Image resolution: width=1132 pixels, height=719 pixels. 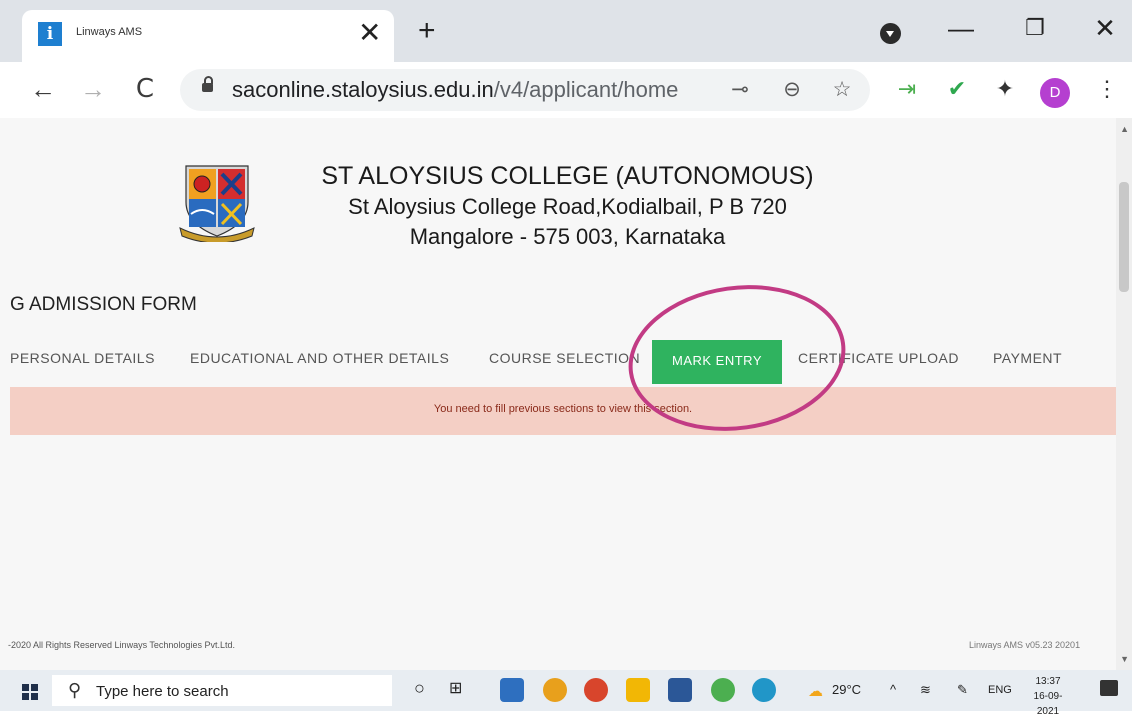 I want to click on edge-icon, so click(x=764, y=690).